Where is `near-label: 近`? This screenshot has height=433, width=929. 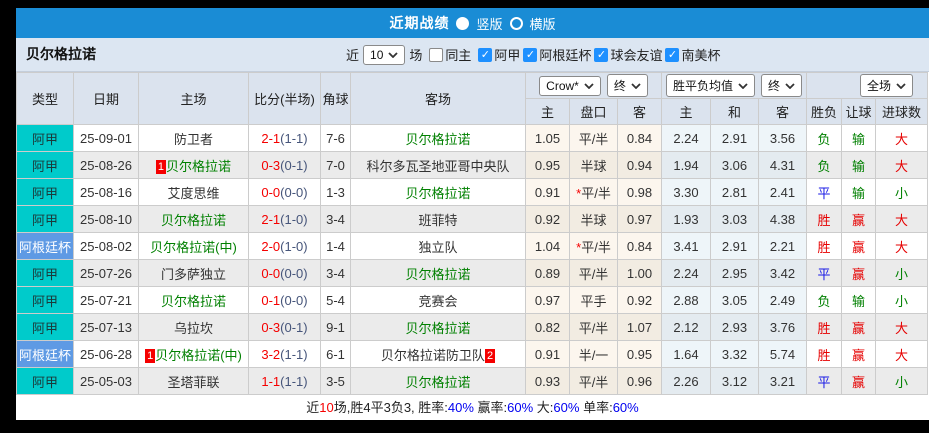
near-label: 近 is located at coordinates (353, 55).